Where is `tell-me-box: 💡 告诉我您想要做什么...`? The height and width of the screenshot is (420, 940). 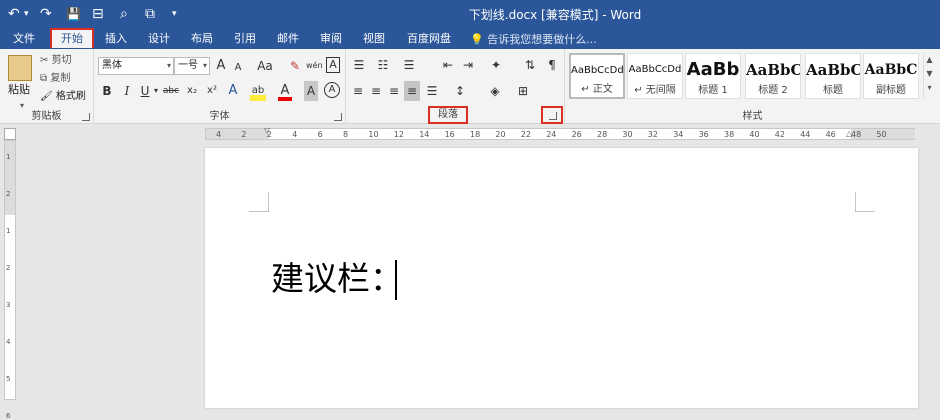 tell-me-box: 💡 告诉我您想要做什么... is located at coordinates (533, 39).